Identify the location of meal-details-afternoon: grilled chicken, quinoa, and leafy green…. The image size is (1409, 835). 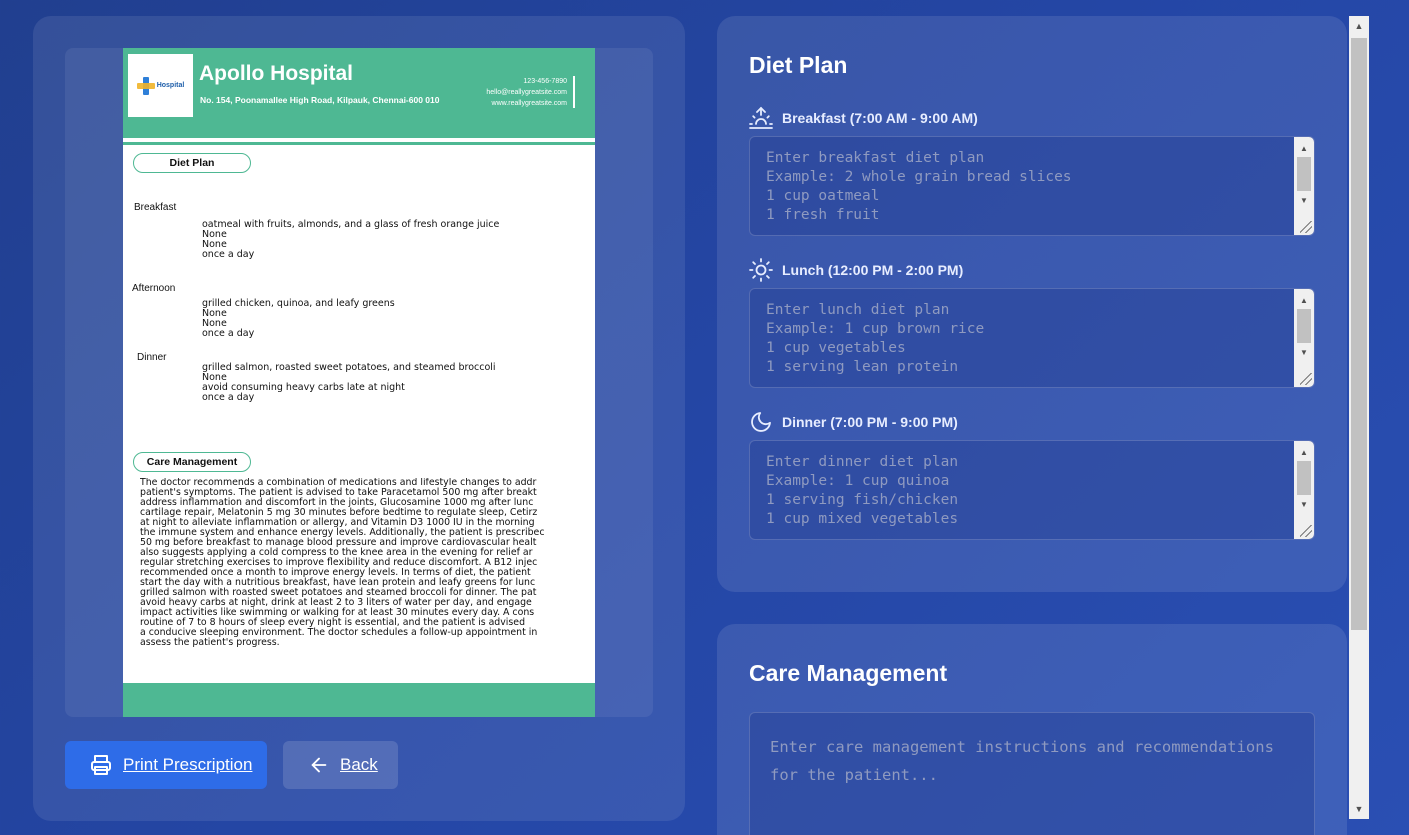
(298, 319).